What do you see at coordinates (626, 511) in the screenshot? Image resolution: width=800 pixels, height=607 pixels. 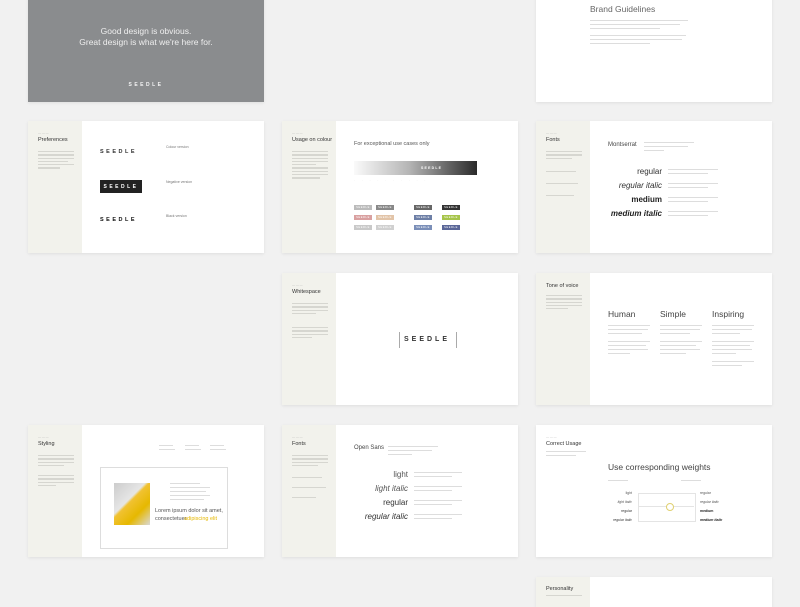 I see `left-weight-3: regular` at bounding box center [626, 511].